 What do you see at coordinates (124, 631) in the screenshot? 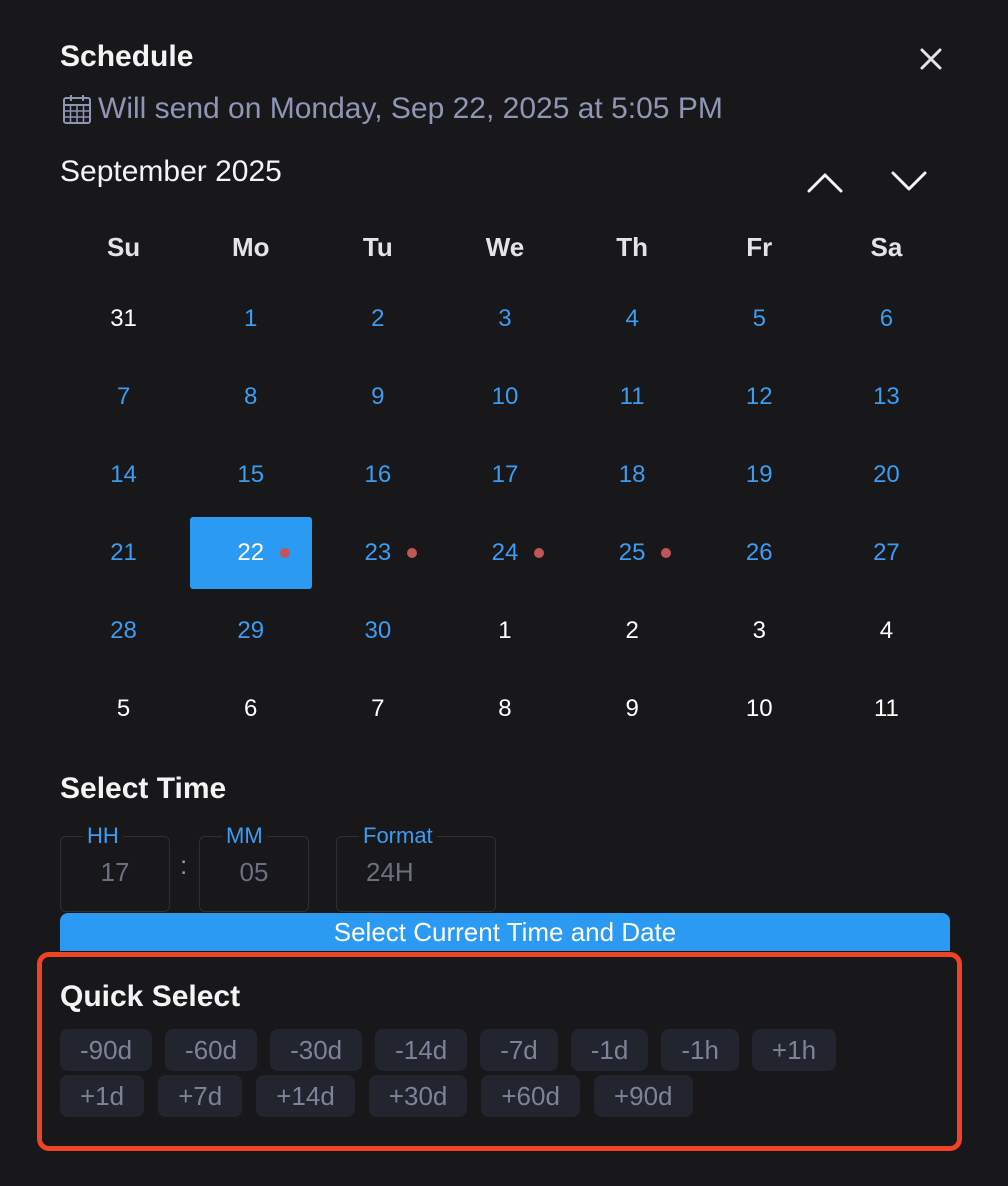
I see `calendar-day-button: 28` at bounding box center [124, 631].